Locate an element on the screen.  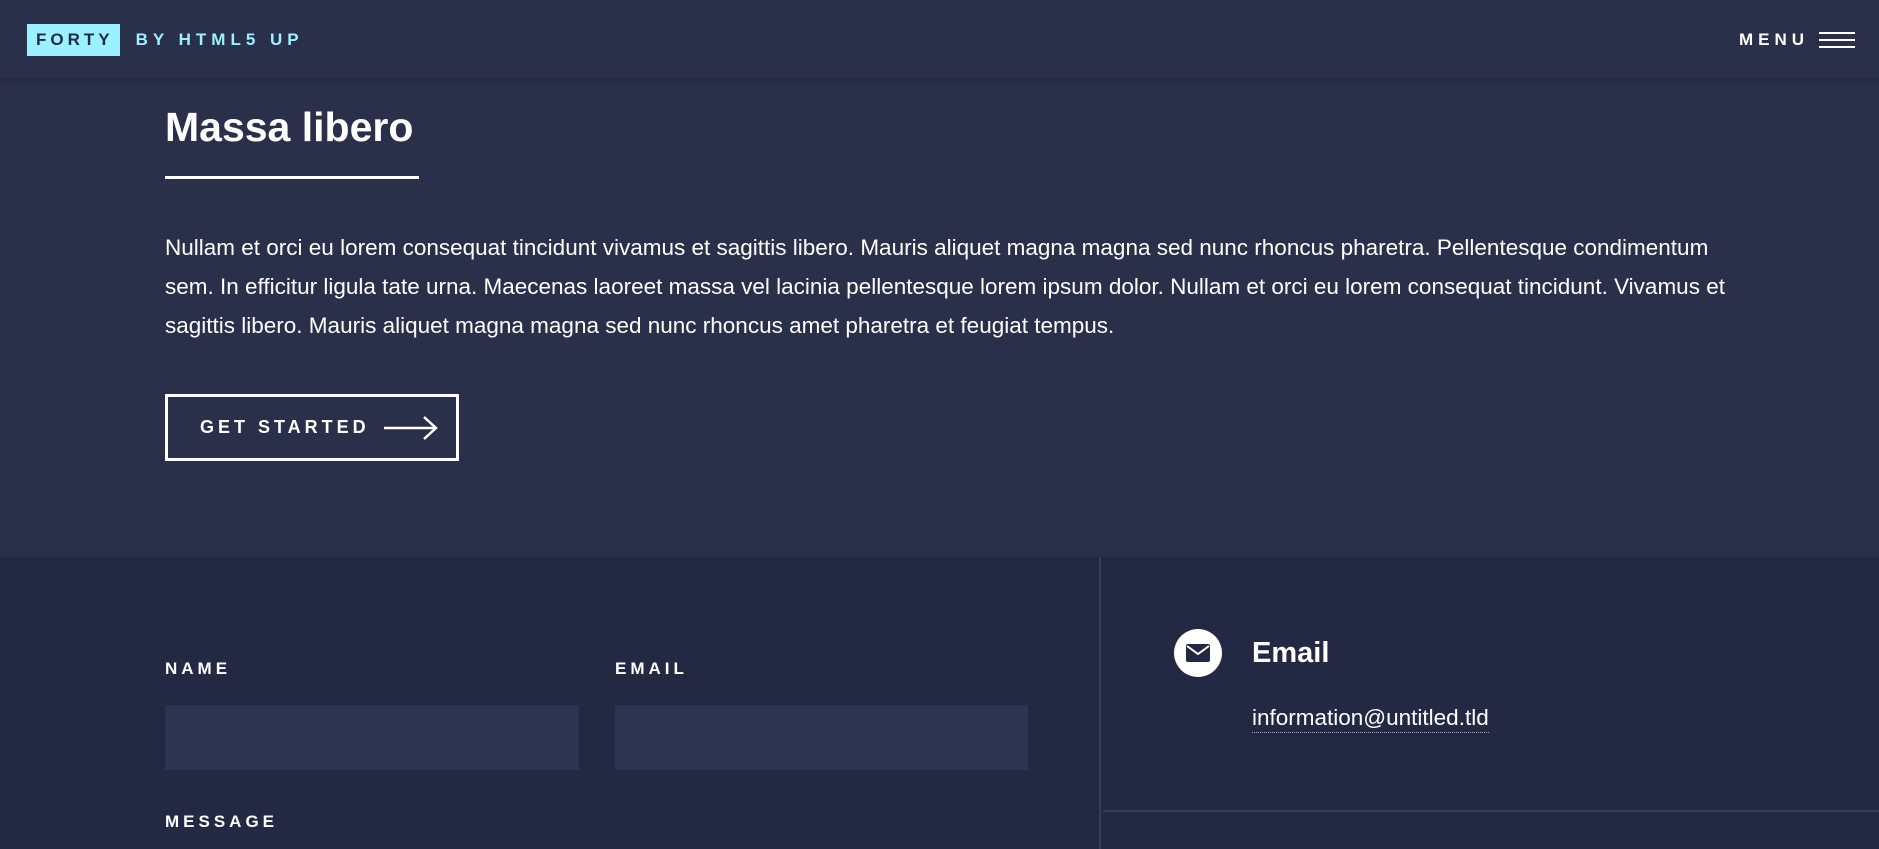
email-label: EMAIL is located at coordinates (651, 668).